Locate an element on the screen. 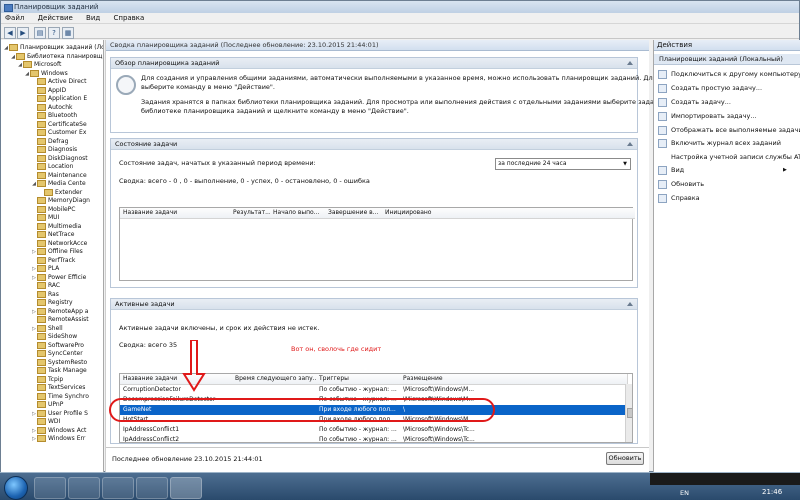  action-item: Включить журнал всех заданий is located at coordinates (719, 143).